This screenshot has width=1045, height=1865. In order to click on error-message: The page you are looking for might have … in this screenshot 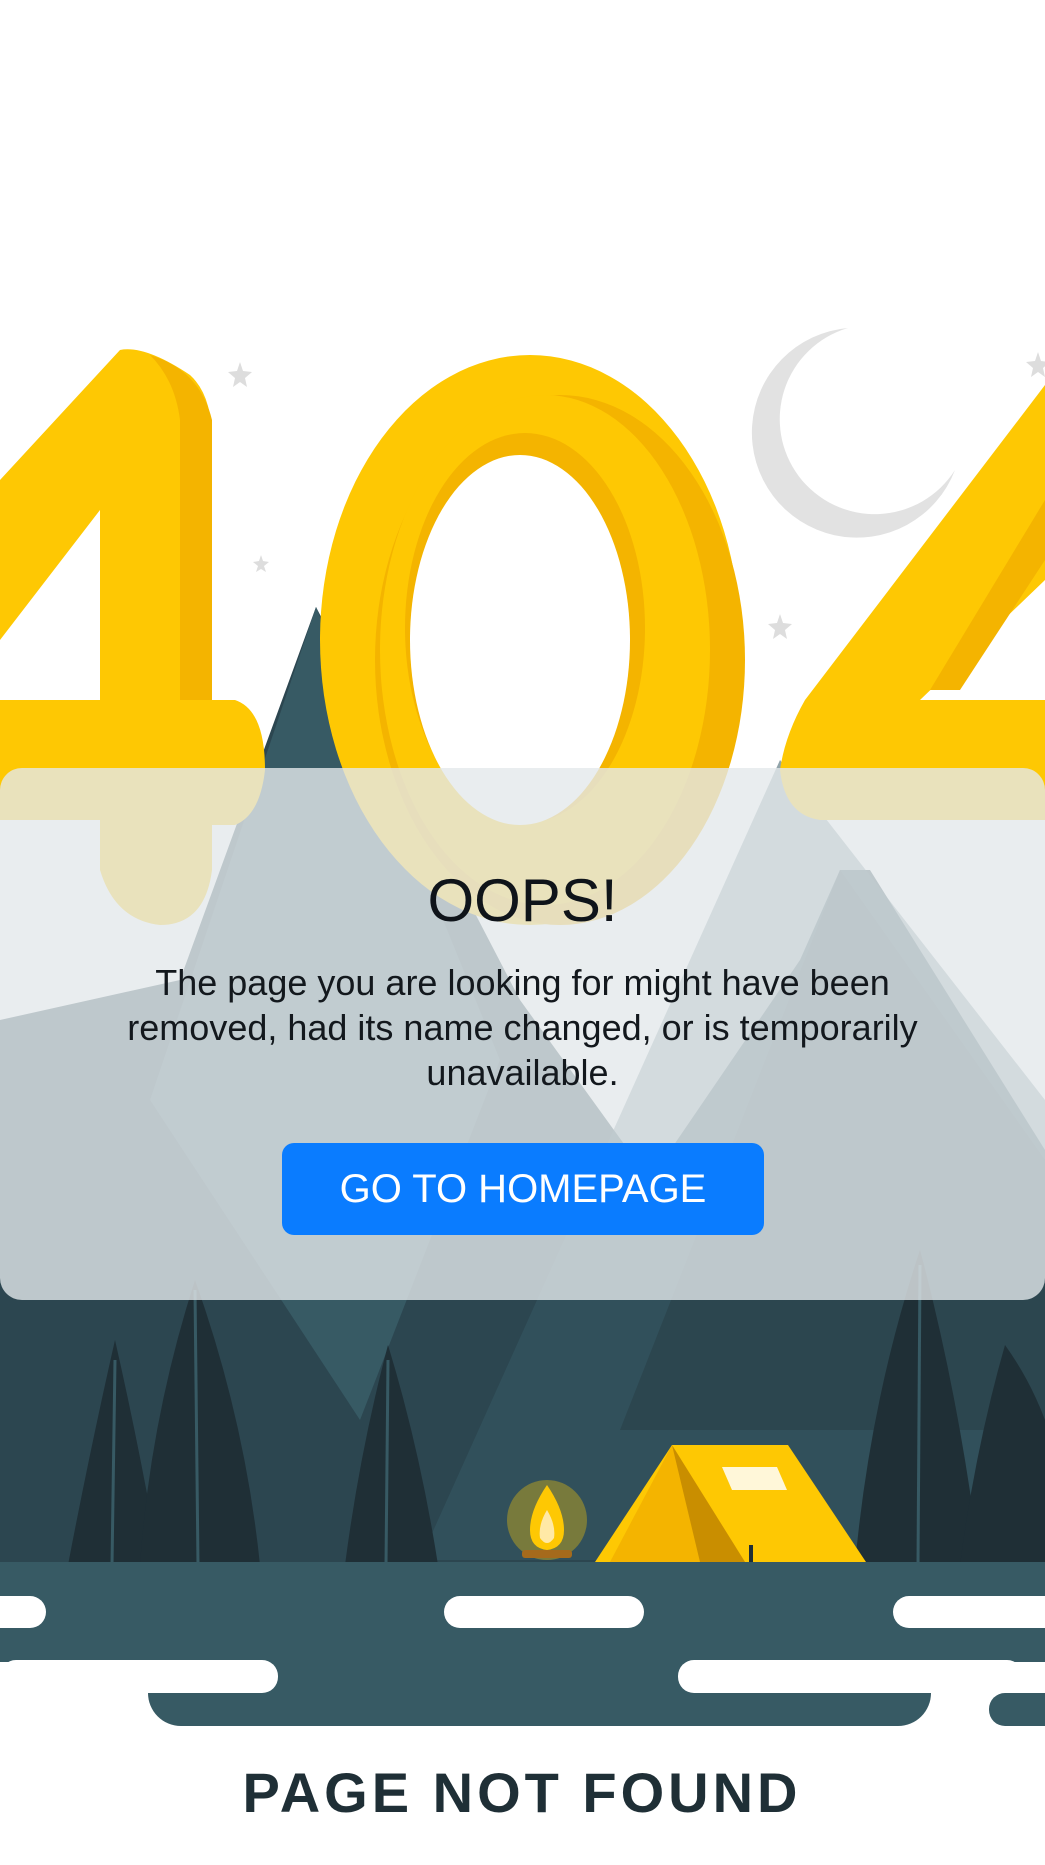, I will do `click(522, 1027)`.